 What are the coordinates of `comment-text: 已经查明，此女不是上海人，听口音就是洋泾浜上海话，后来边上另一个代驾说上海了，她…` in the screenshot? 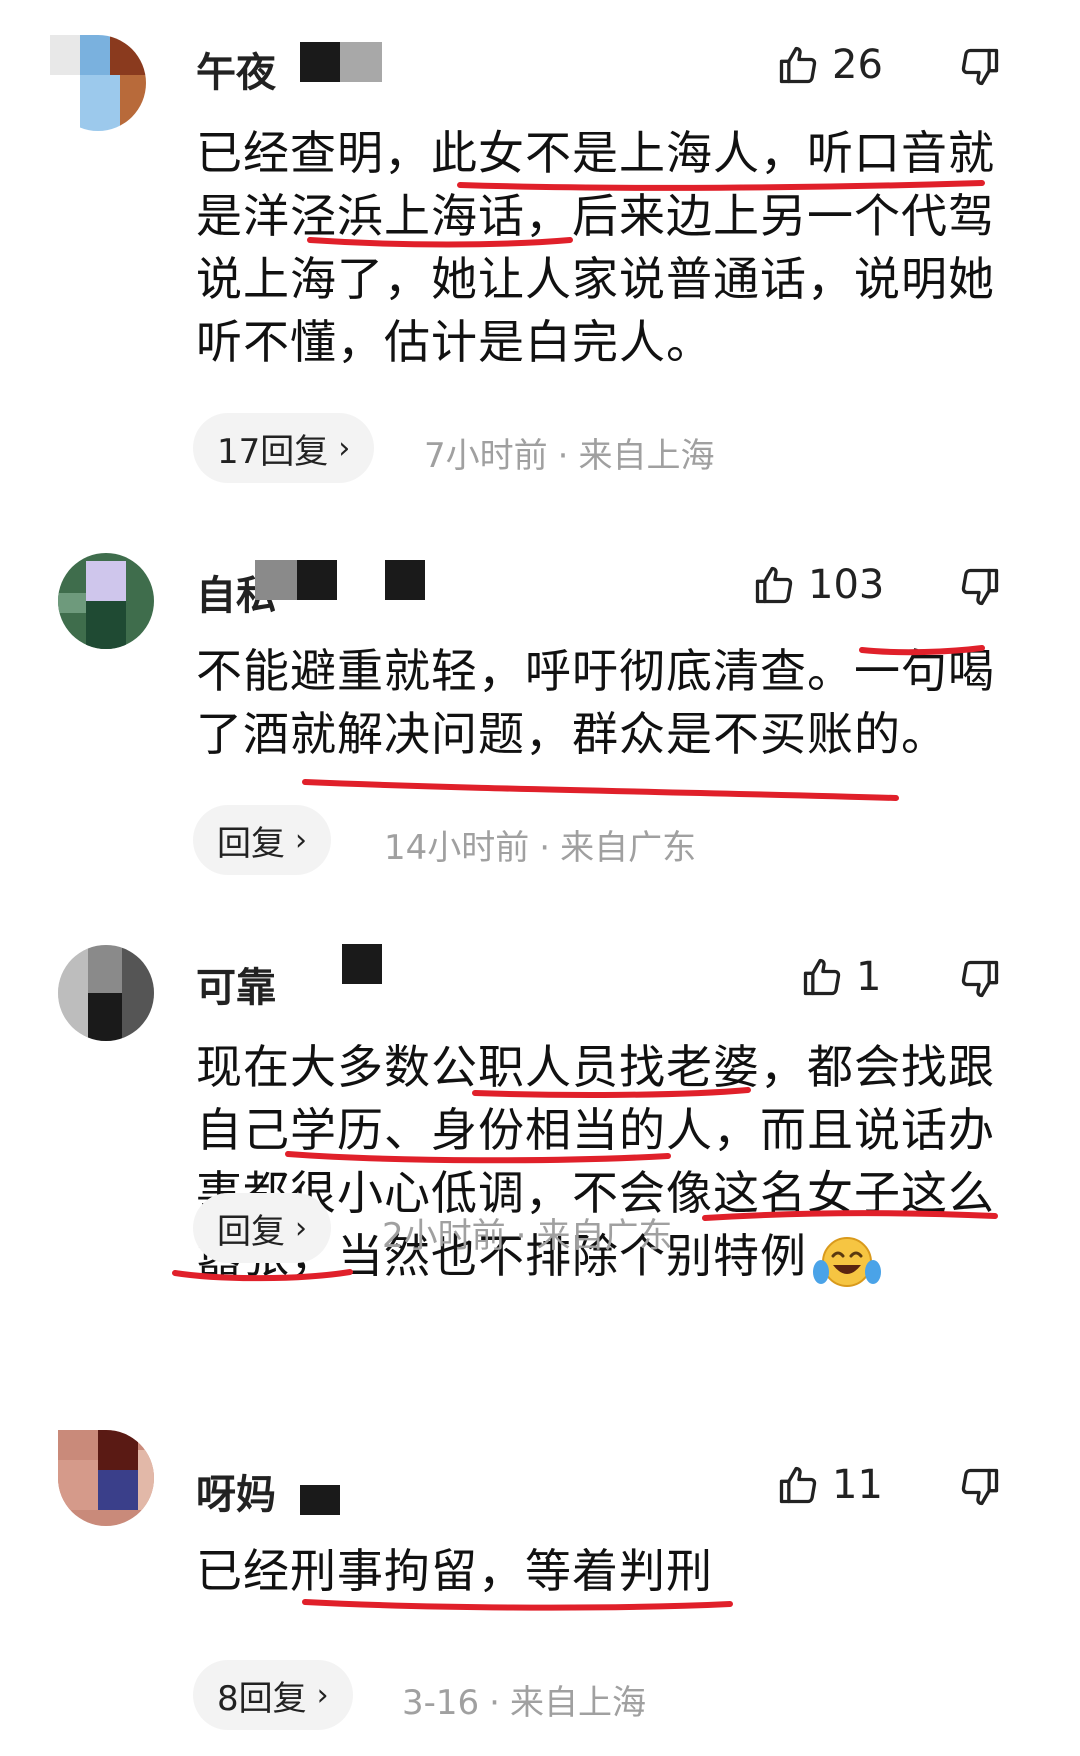 It's located at (595, 247).